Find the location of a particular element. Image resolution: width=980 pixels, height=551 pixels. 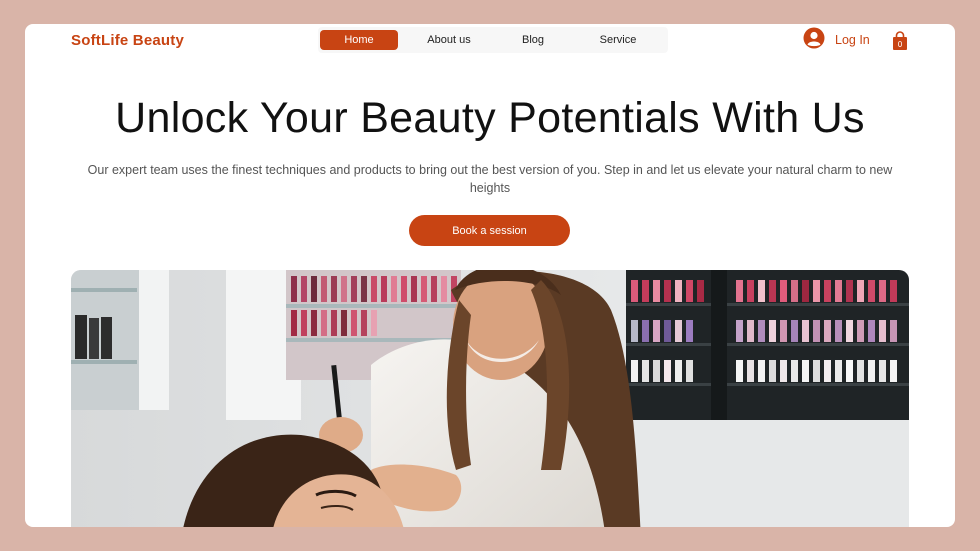

nav-service: Service is located at coordinates (618, 40).